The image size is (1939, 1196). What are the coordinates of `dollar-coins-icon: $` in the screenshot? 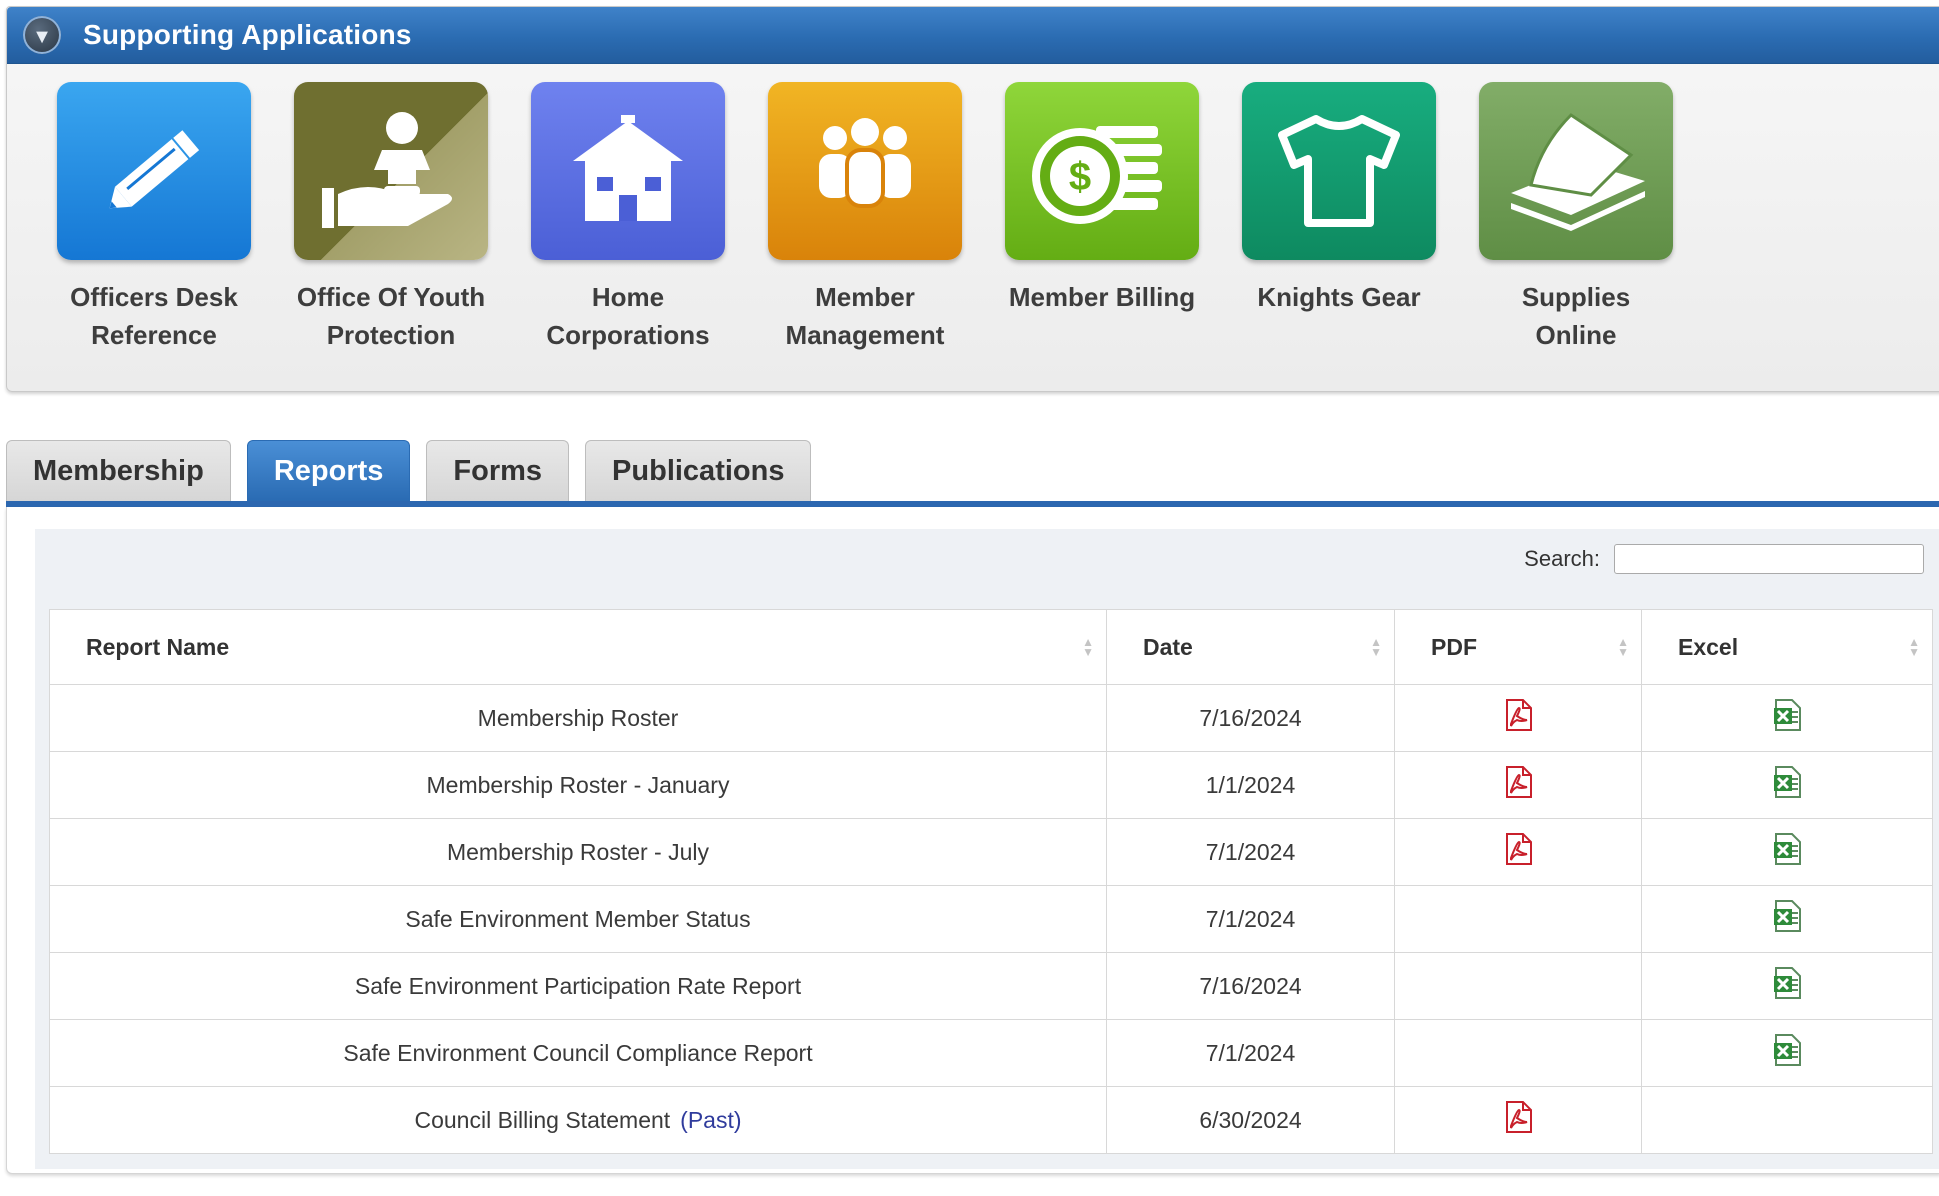 It's located at (1102, 171).